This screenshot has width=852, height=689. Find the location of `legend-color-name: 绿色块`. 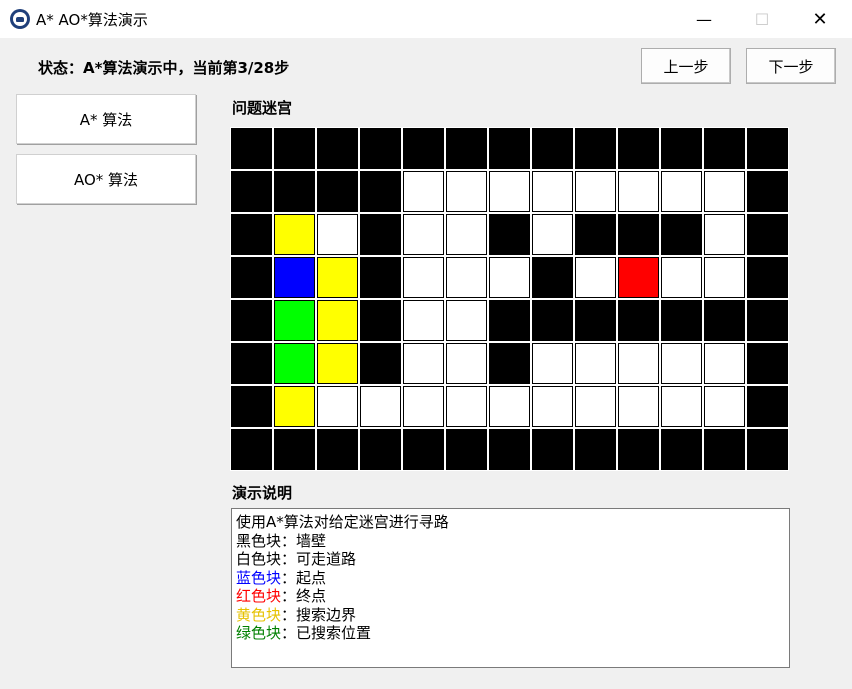

legend-color-name: 绿色块 is located at coordinates (259, 633).